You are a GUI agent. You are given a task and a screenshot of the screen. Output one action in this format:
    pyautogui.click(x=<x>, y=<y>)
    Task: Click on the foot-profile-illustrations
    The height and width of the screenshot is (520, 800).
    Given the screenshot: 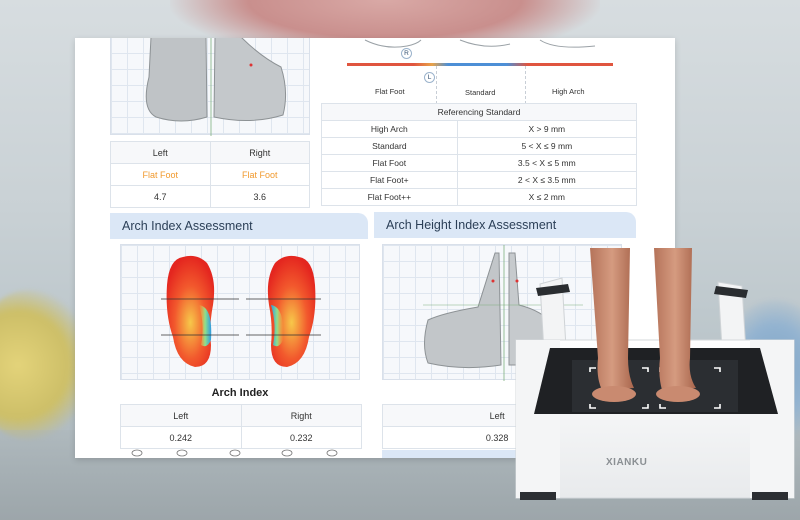 What is the action you would take?
    pyautogui.click(x=480, y=43)
    